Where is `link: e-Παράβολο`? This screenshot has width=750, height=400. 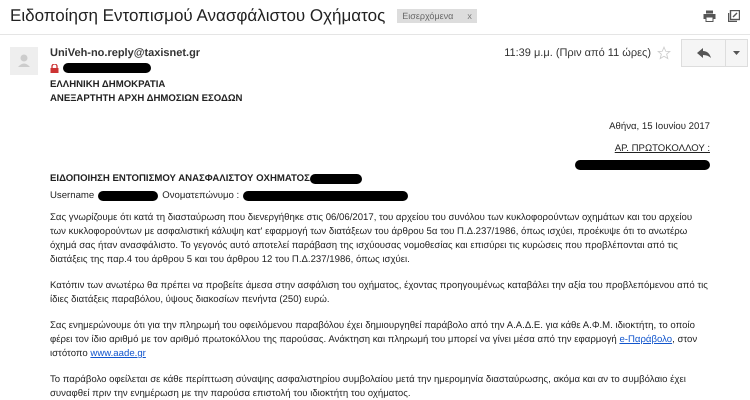 link: e-Παράβολο is located at coordinates (645, 339).